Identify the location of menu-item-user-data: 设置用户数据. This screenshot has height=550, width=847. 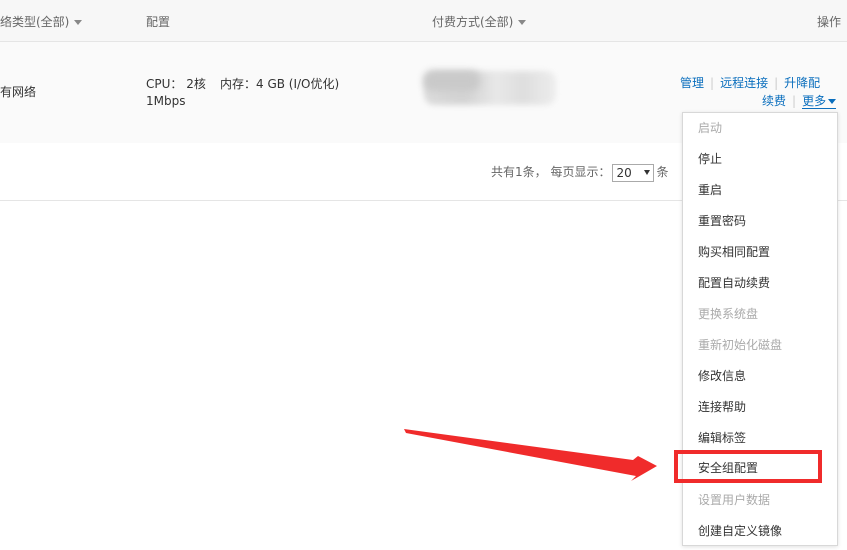
(734, 500).